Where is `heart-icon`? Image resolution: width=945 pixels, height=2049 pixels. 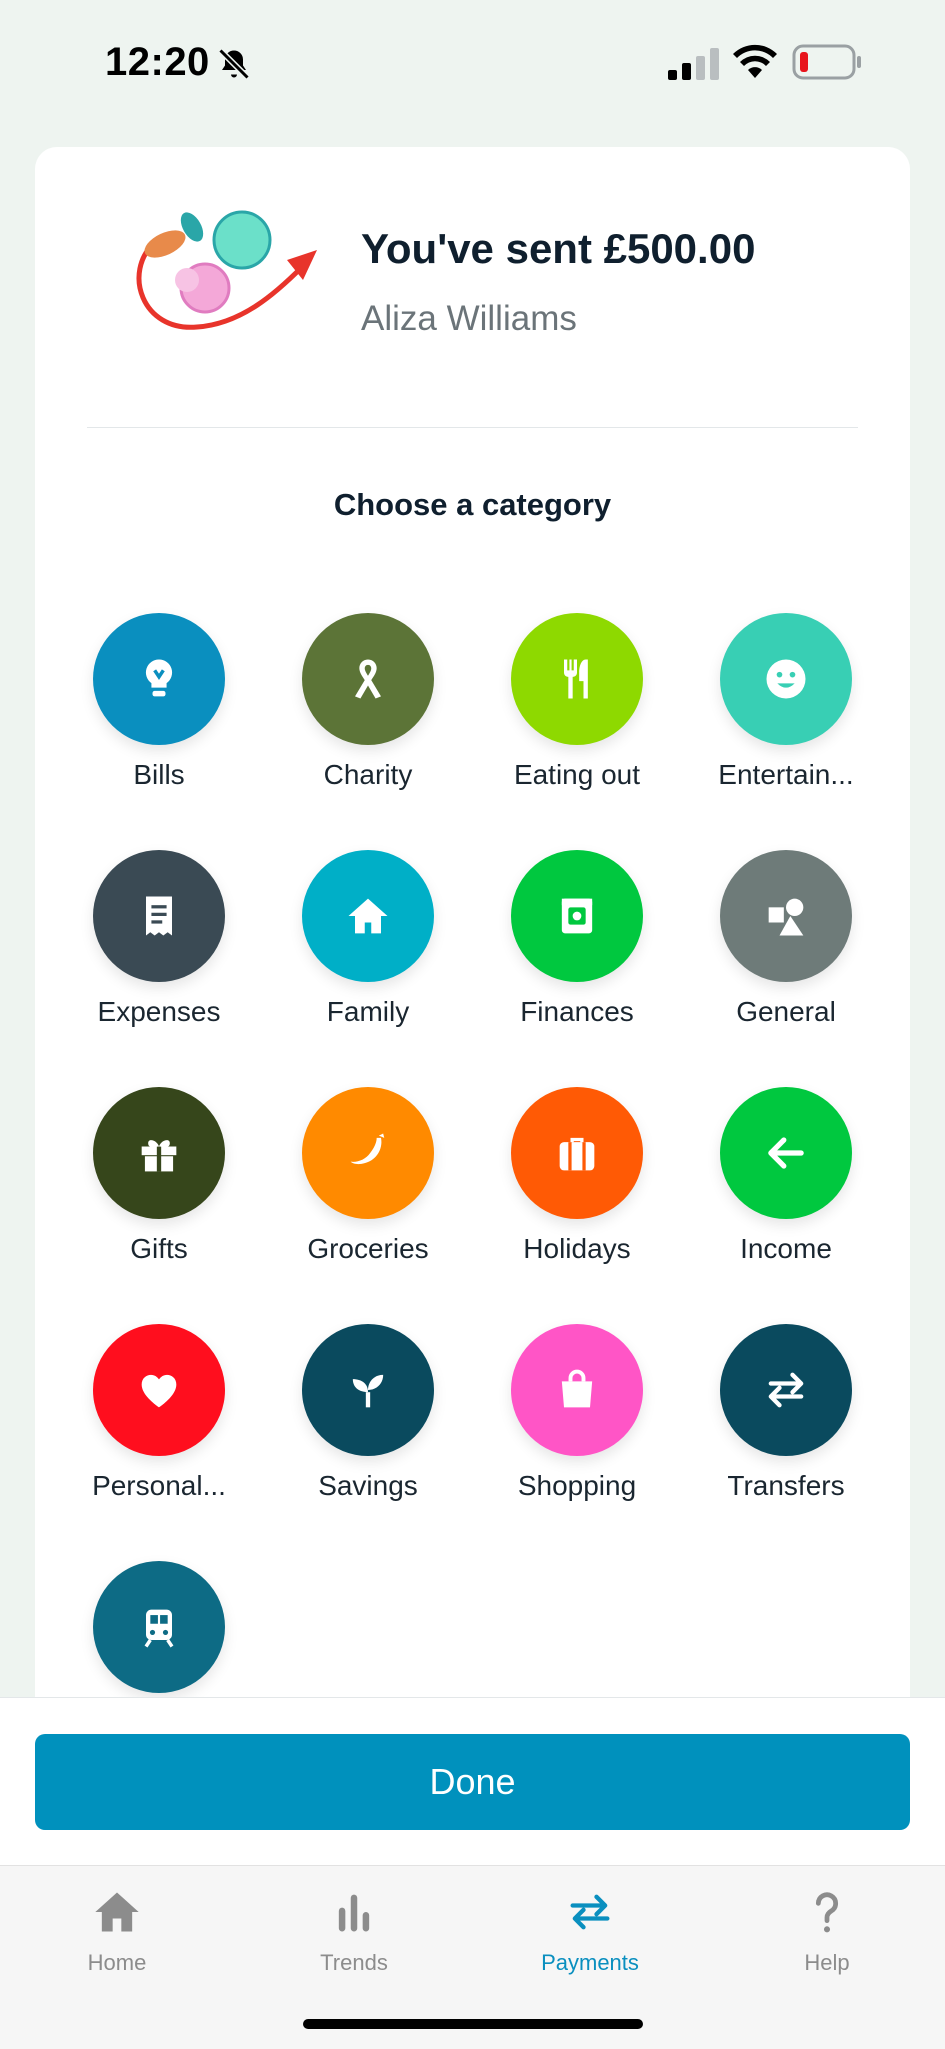
heart-icon is located at coordinates (159, 1391).